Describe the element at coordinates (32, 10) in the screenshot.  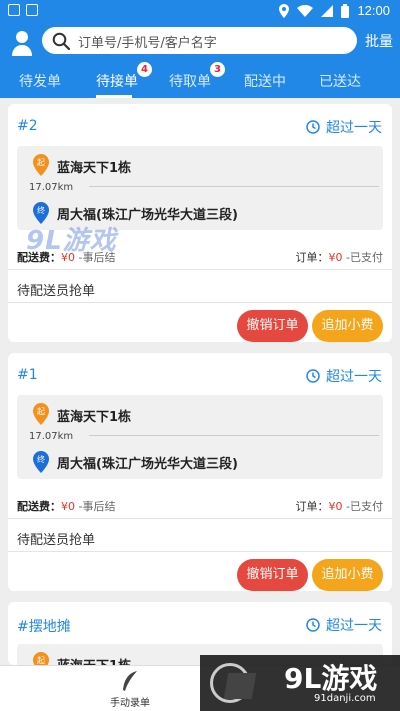
I see `image-notification-icon` at that location.